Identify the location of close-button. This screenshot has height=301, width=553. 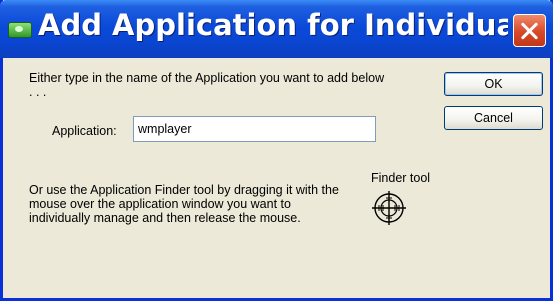
(529, 30).